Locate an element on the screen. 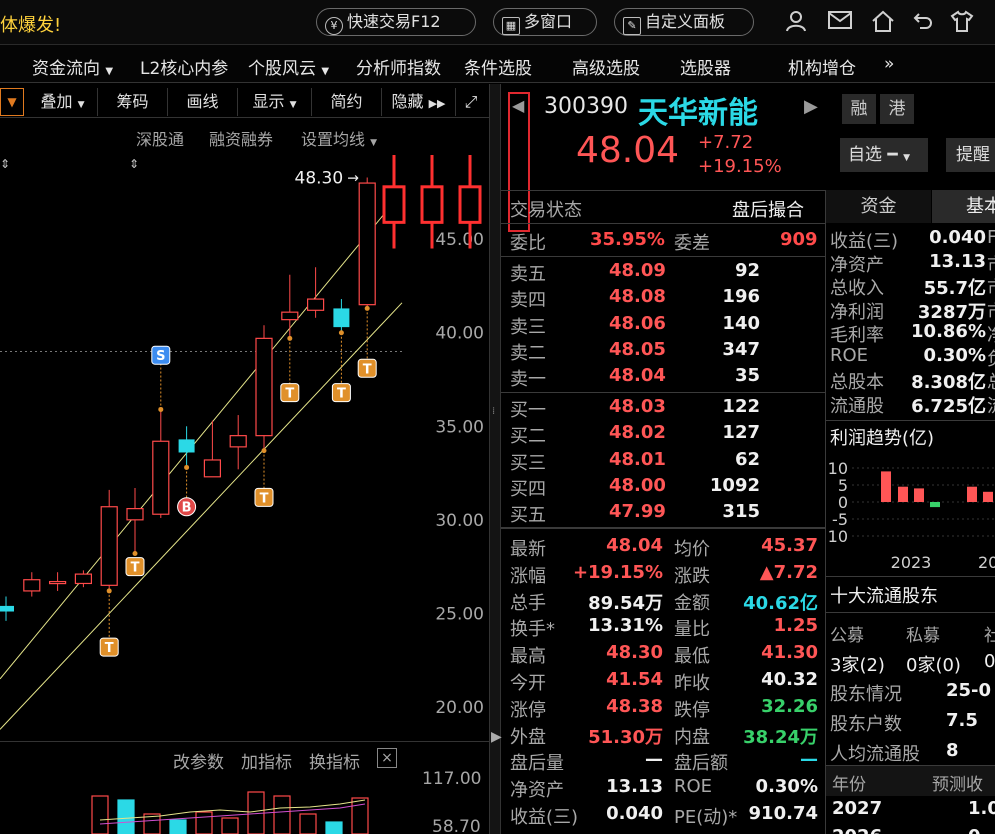 The height and width of the screenshot is (834, 995). sz-connect-link: 深股通 is located at coordinates (160, 138).